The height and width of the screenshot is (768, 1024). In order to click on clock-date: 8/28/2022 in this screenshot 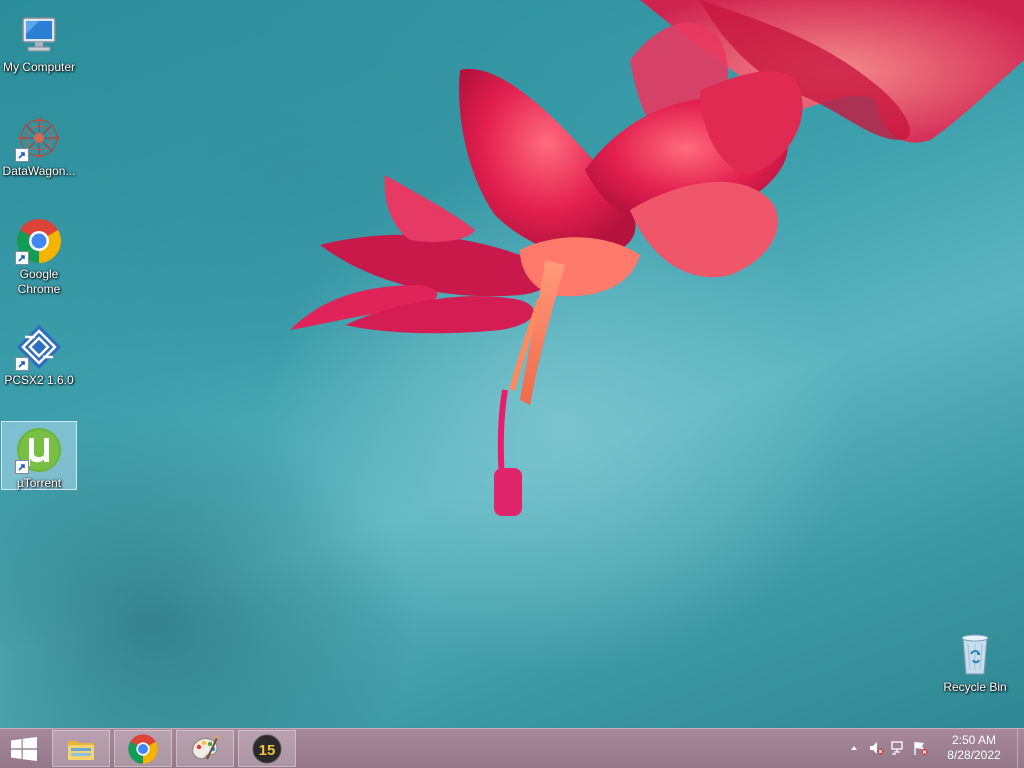, I will do `click(974, 755)`.